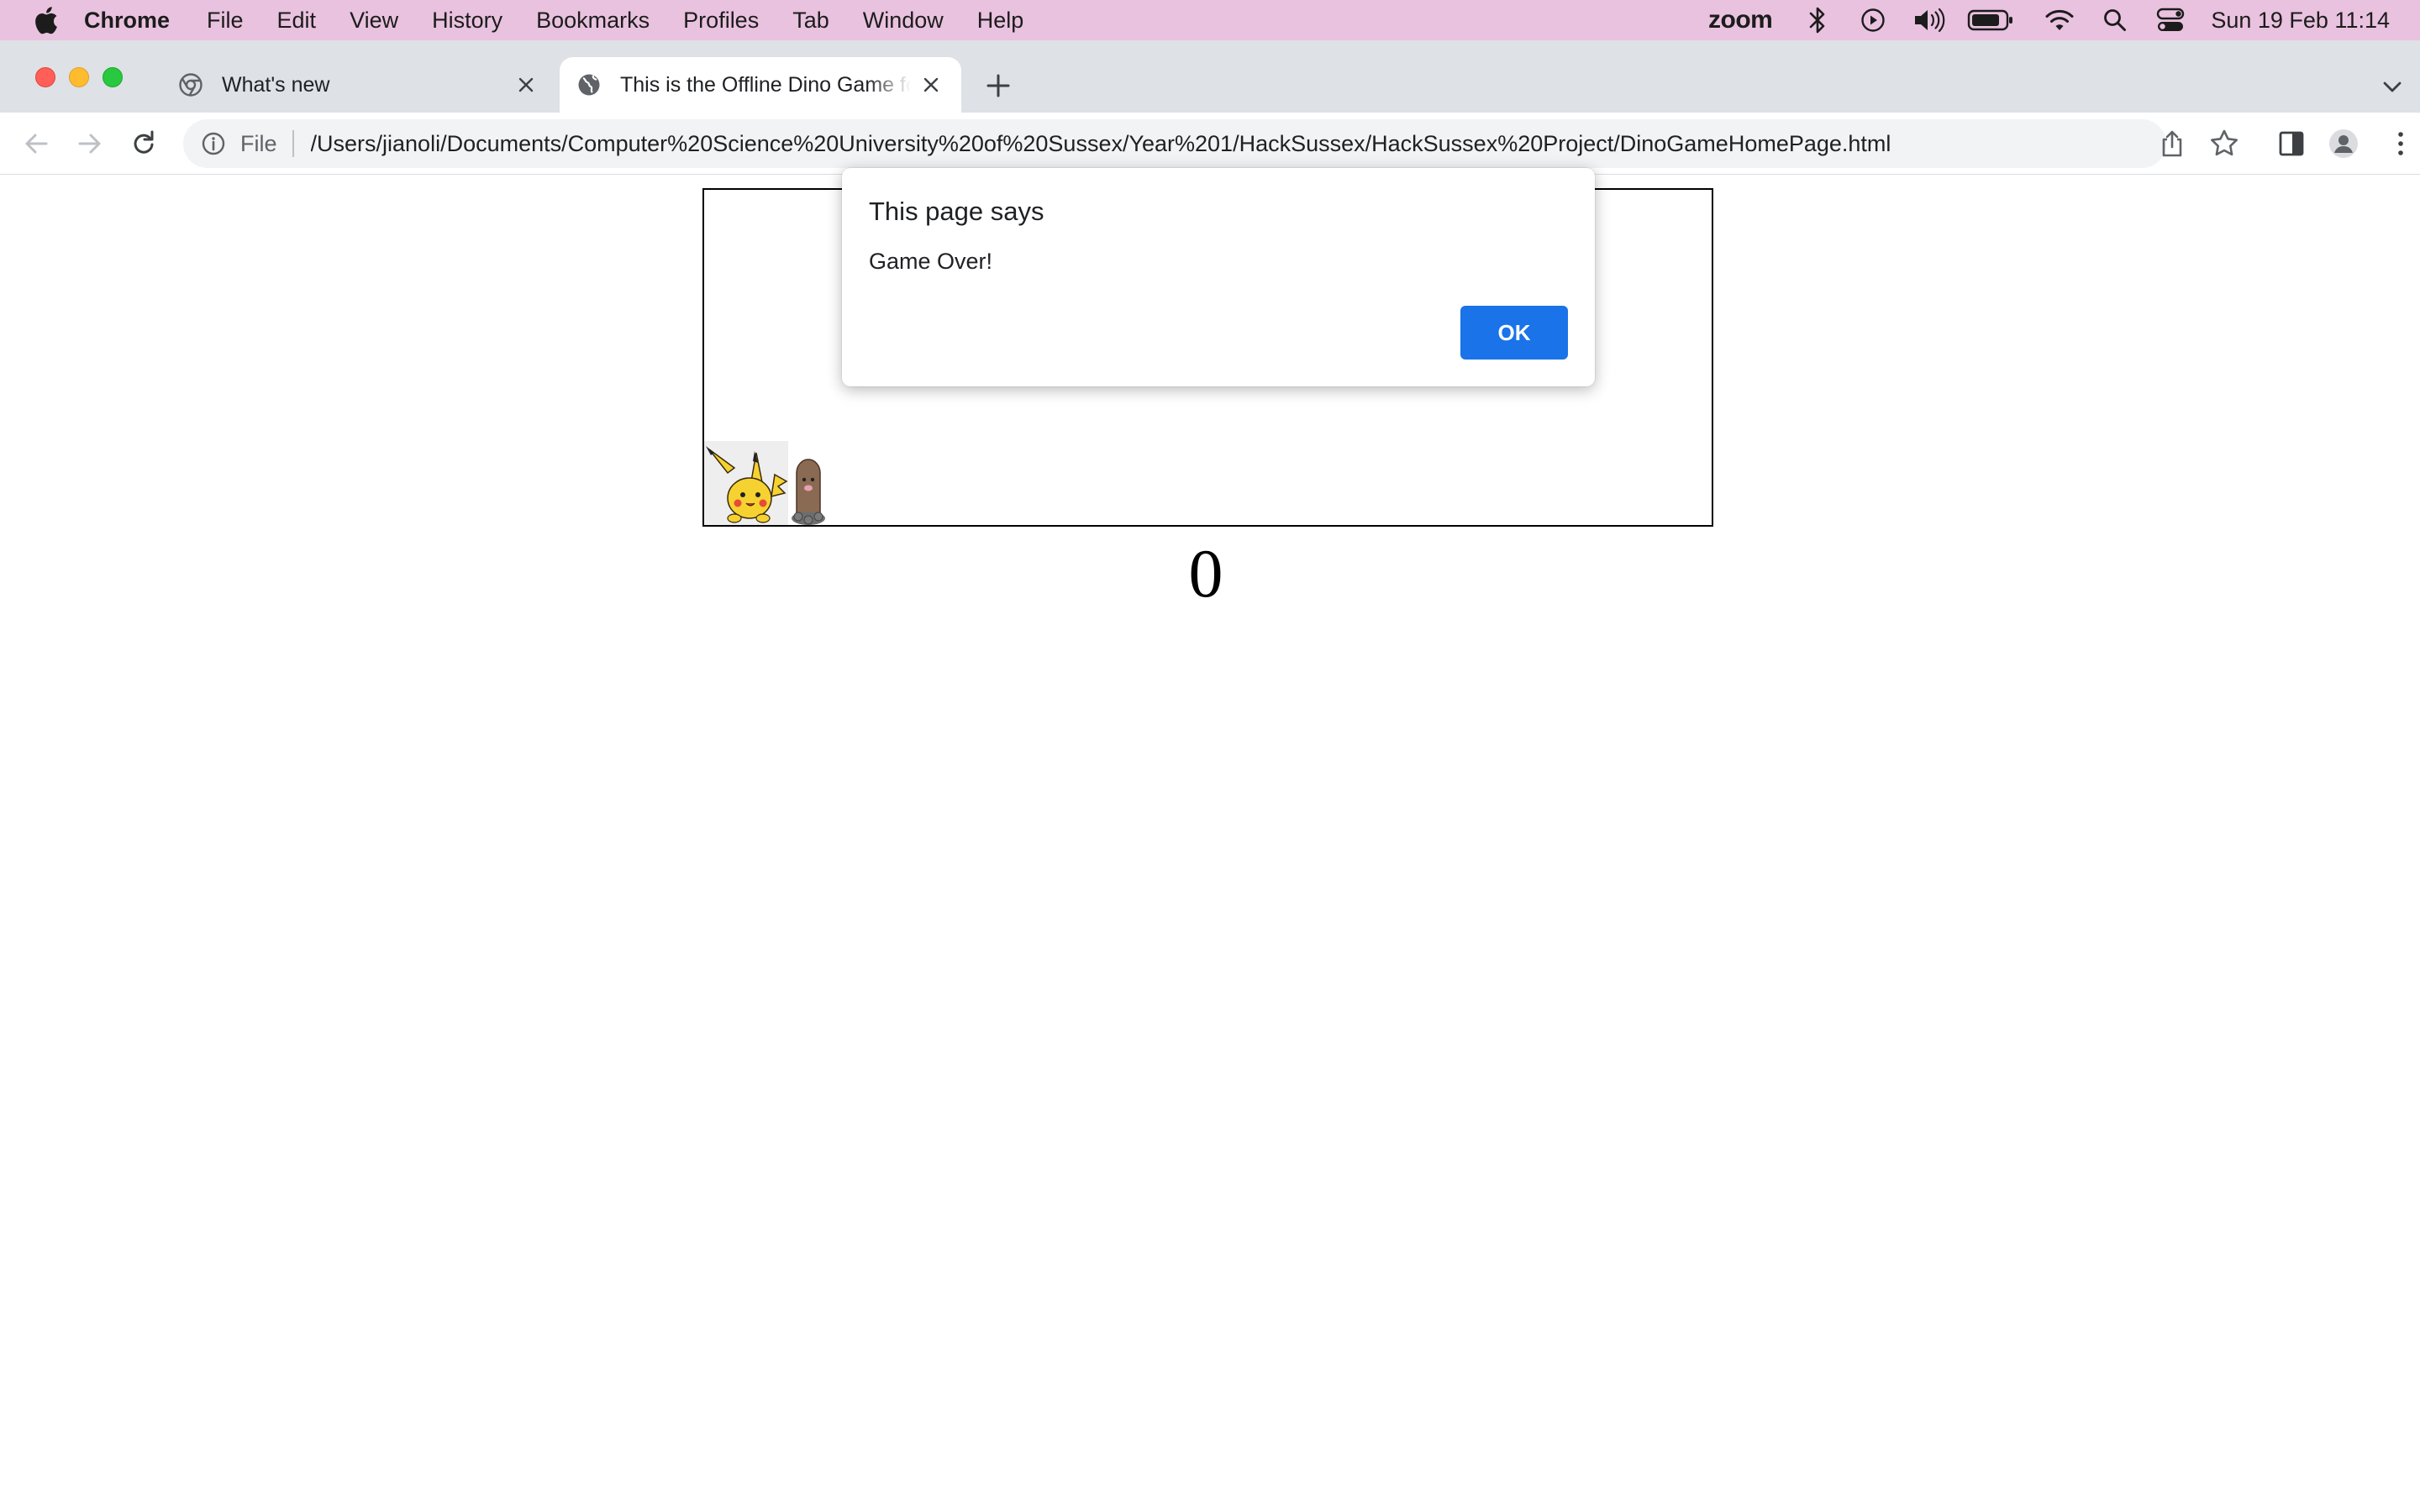  What do you see at coordinates (225, 21) in the screenshot?
I see `menu-file: File` at bounding box center [225, 21].